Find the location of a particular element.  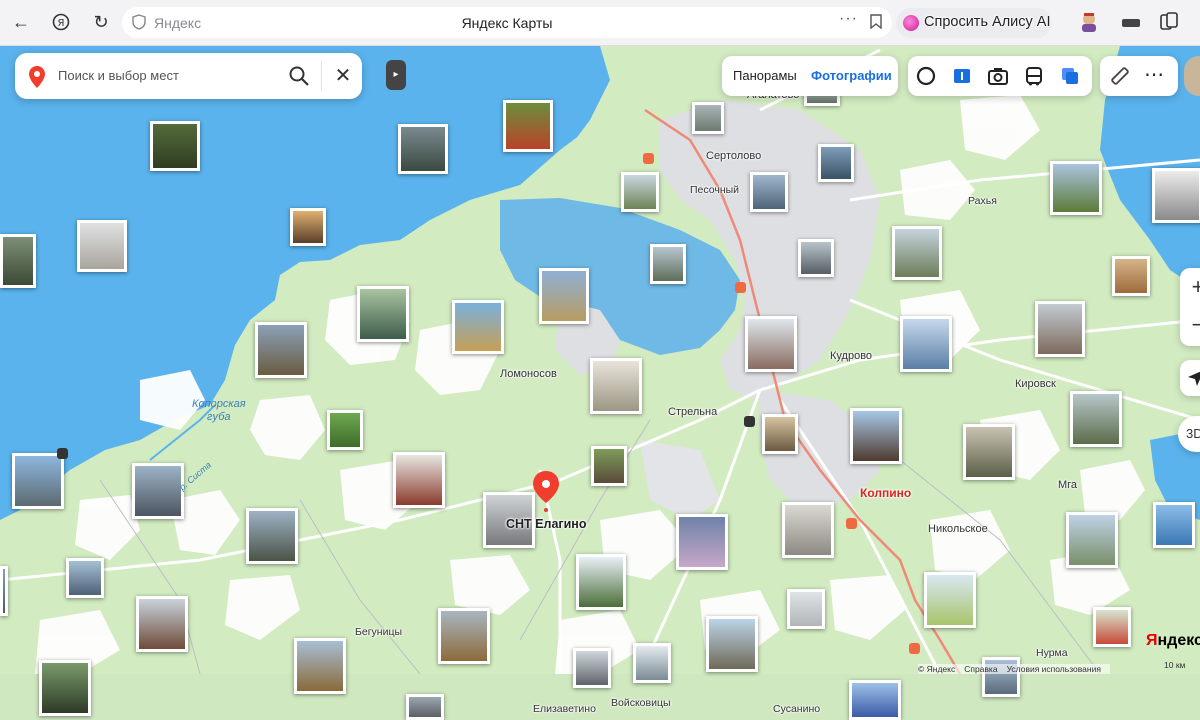

my-location-button is located at coordinates (1190, 378).